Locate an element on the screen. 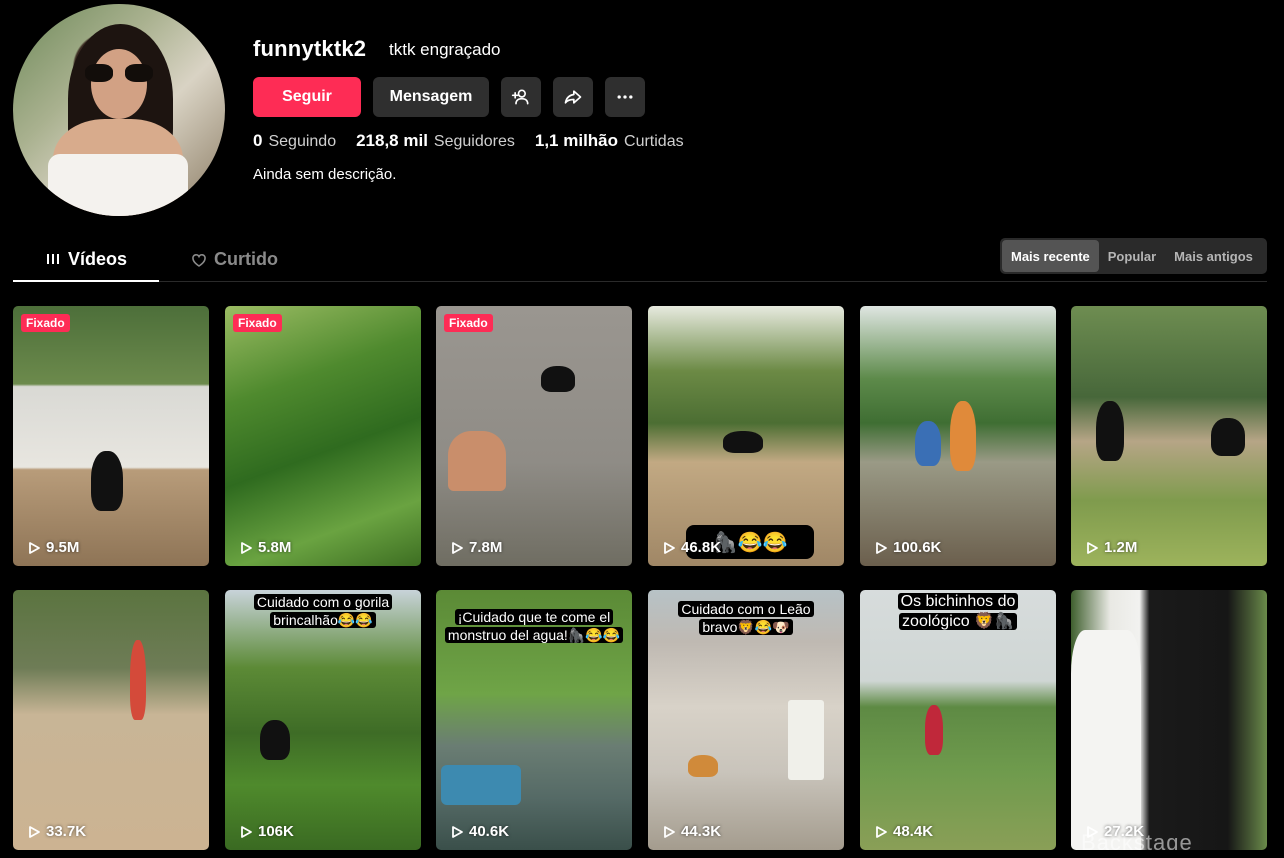 This screenshot has width=1284, height=858. sort-oldest: Mais antigos is located at coordinates (1213, 256).